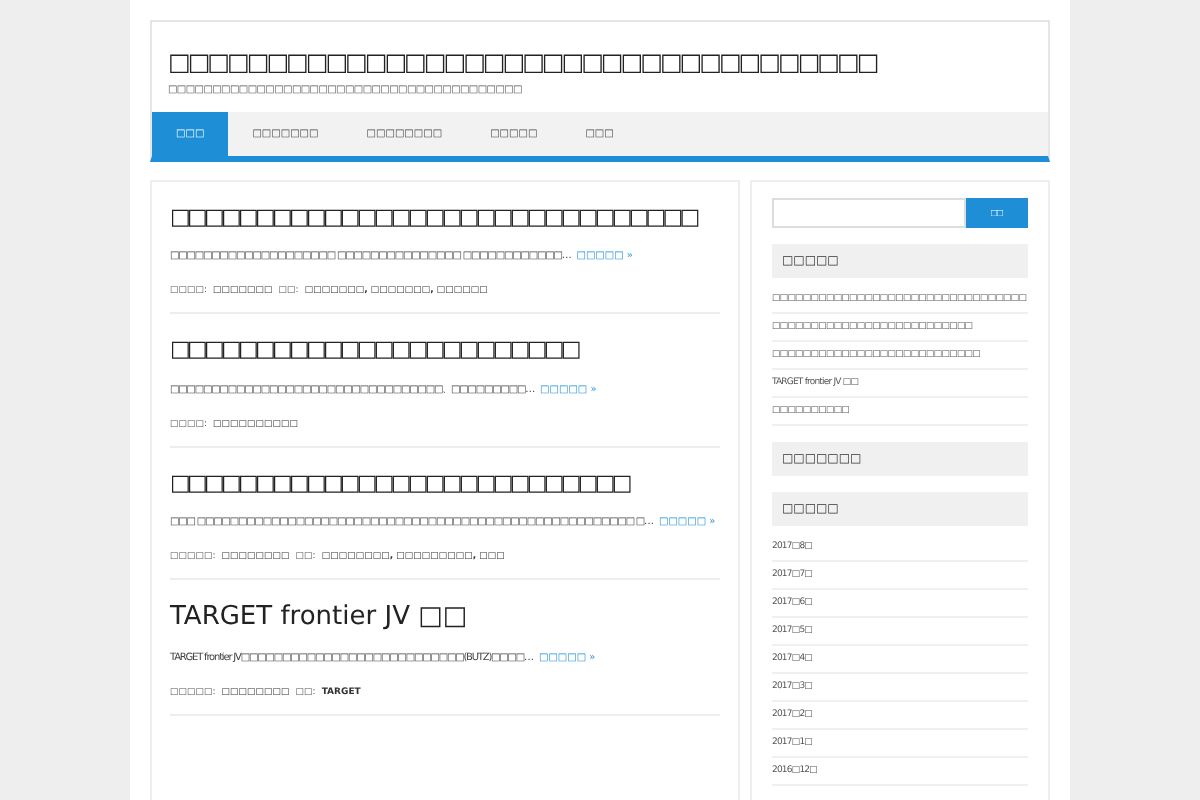  What do you see at coordinates (600, 62) in the screenshot?
I see `site-title: □□□□□□□□□□□□□□□□□□□□□□□□□□□□□□□□□□□□` at bounding box center [600, 62].